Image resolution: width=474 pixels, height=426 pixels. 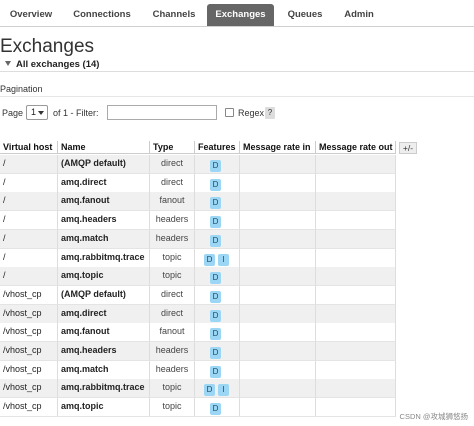 What do you see at coordinates (34, 112) in the screenshot?
I see `page-select-value: 1` at bounding box center [34, 112].